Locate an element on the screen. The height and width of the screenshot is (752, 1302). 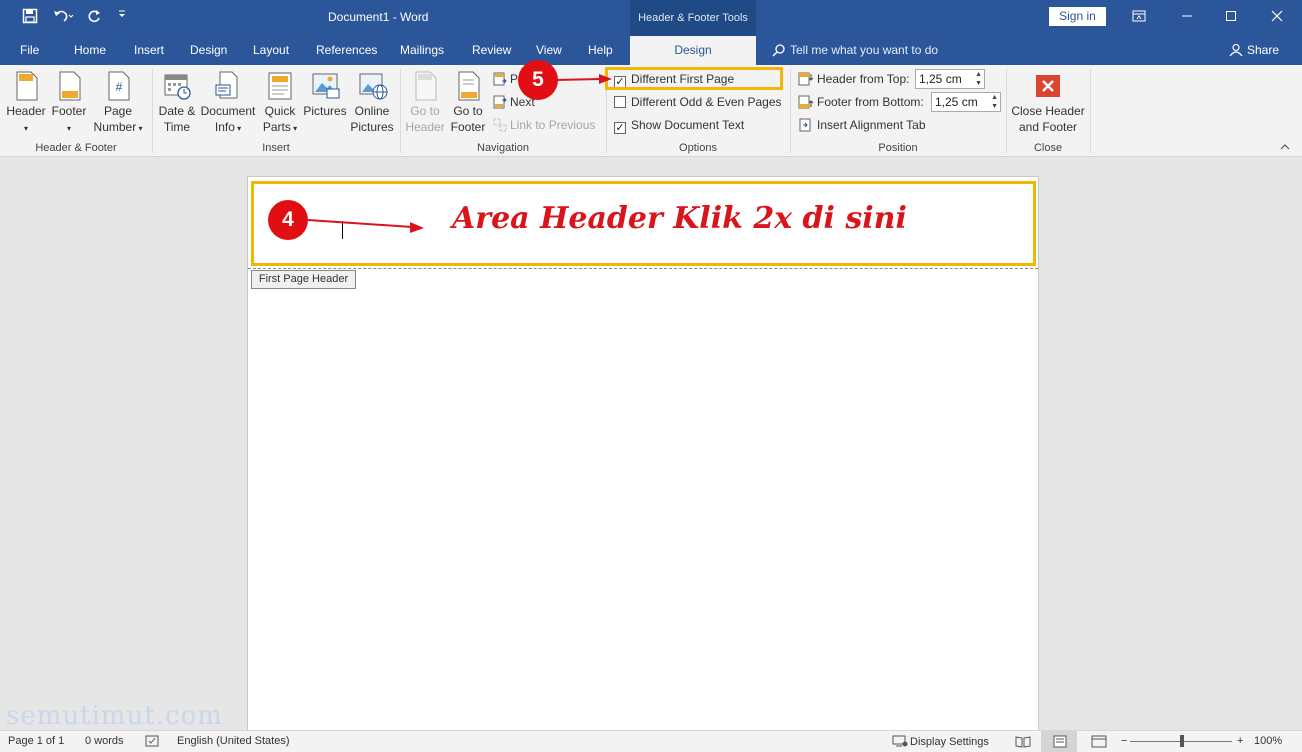
header-button: Header ▾ is located at coordinates (26, 104).